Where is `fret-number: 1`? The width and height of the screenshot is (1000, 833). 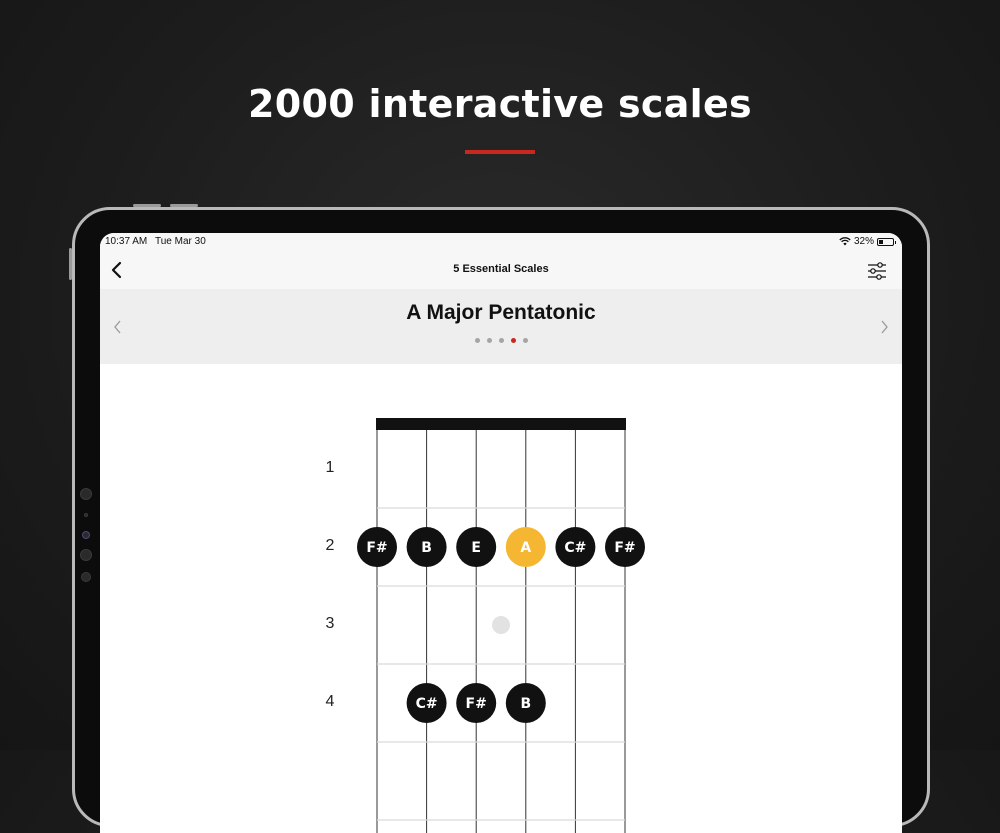
fret-number: 1 is located at coordinates (330, 467).